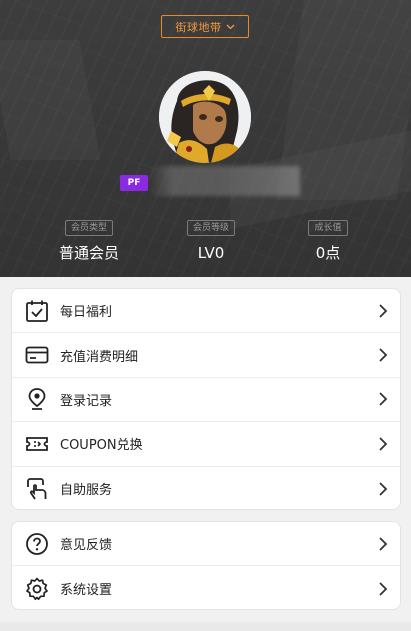  I want to click on menu-item-label: 系统设置, so click(86, 591).